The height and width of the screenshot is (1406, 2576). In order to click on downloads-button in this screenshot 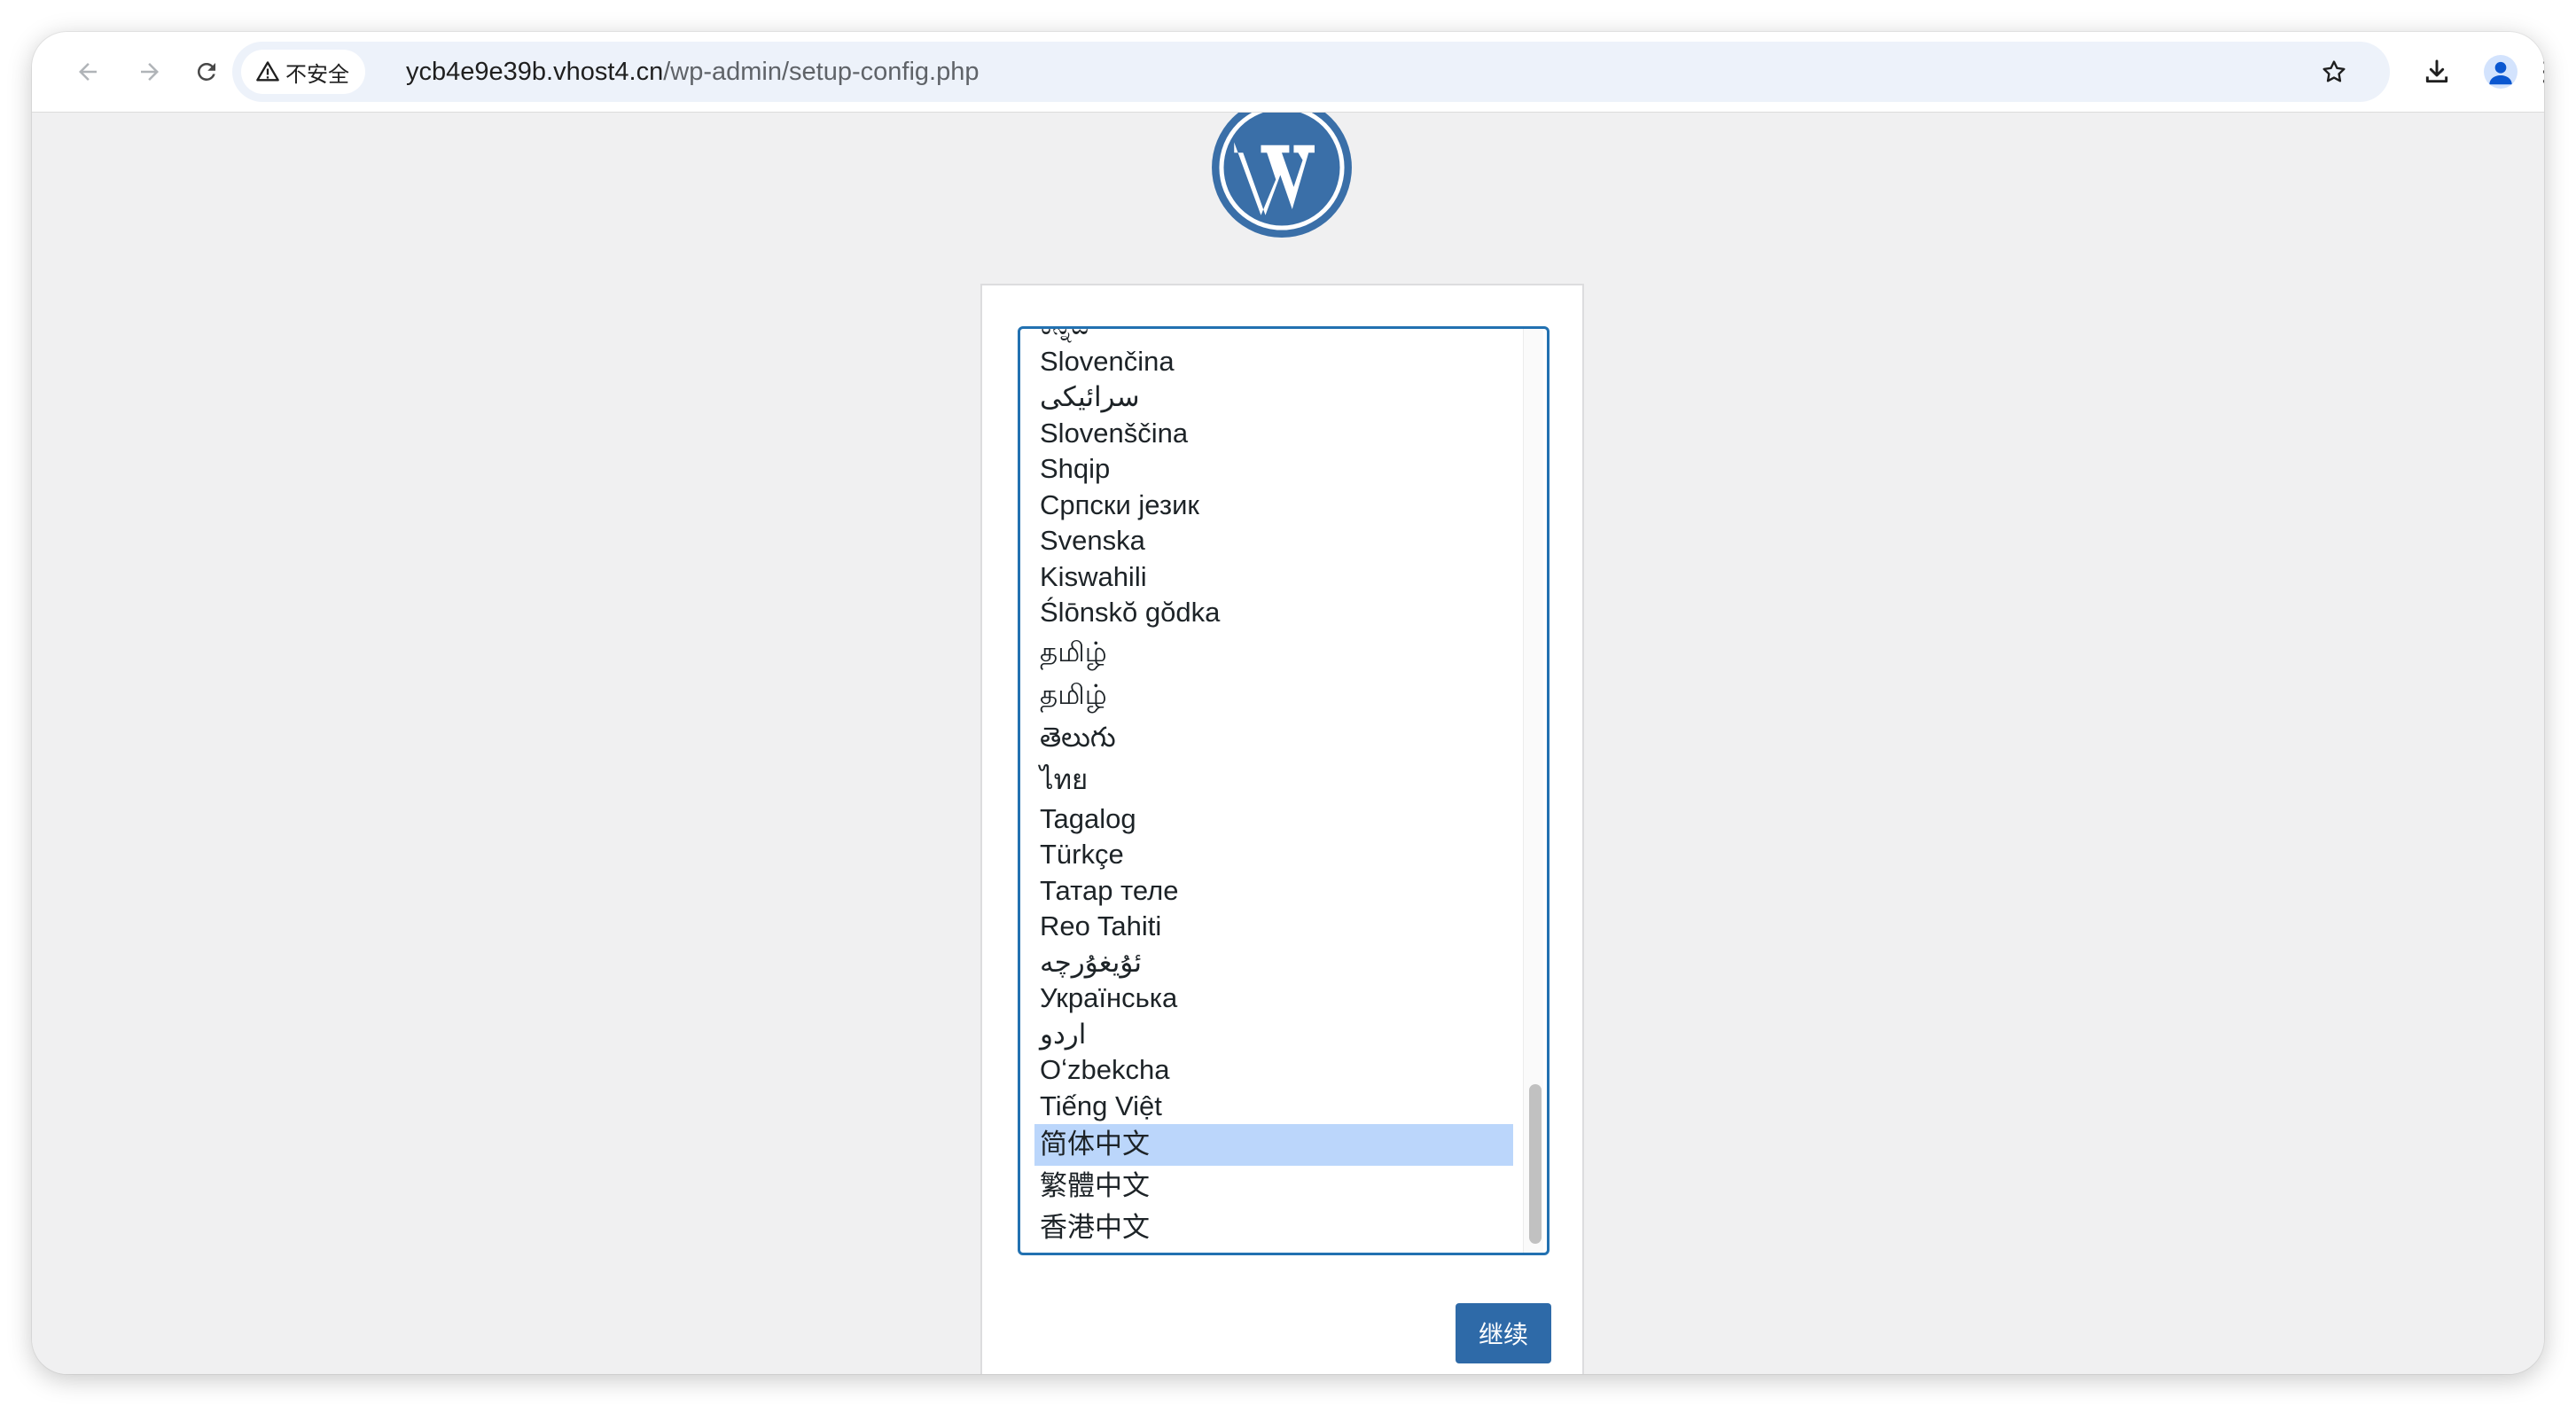, I will do `click(2436, 71)`.